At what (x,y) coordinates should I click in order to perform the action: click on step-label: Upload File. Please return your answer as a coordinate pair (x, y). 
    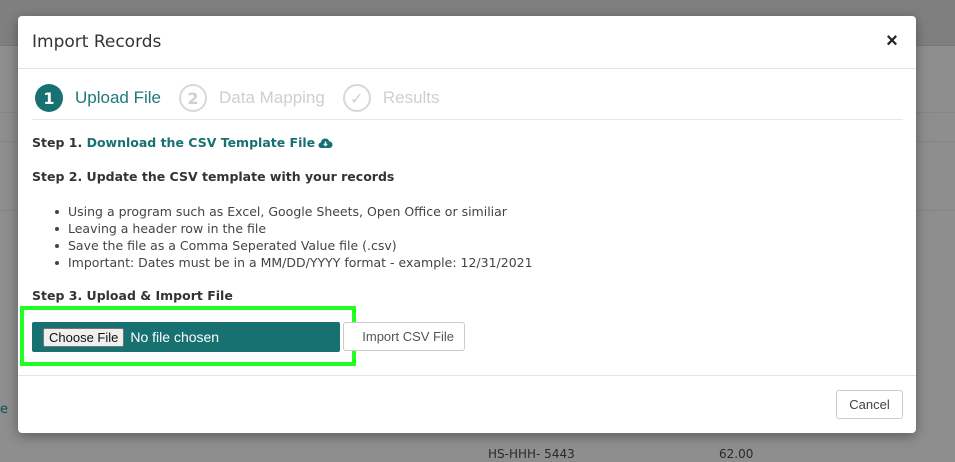
    Looking at the image, I should click on (118, 97).